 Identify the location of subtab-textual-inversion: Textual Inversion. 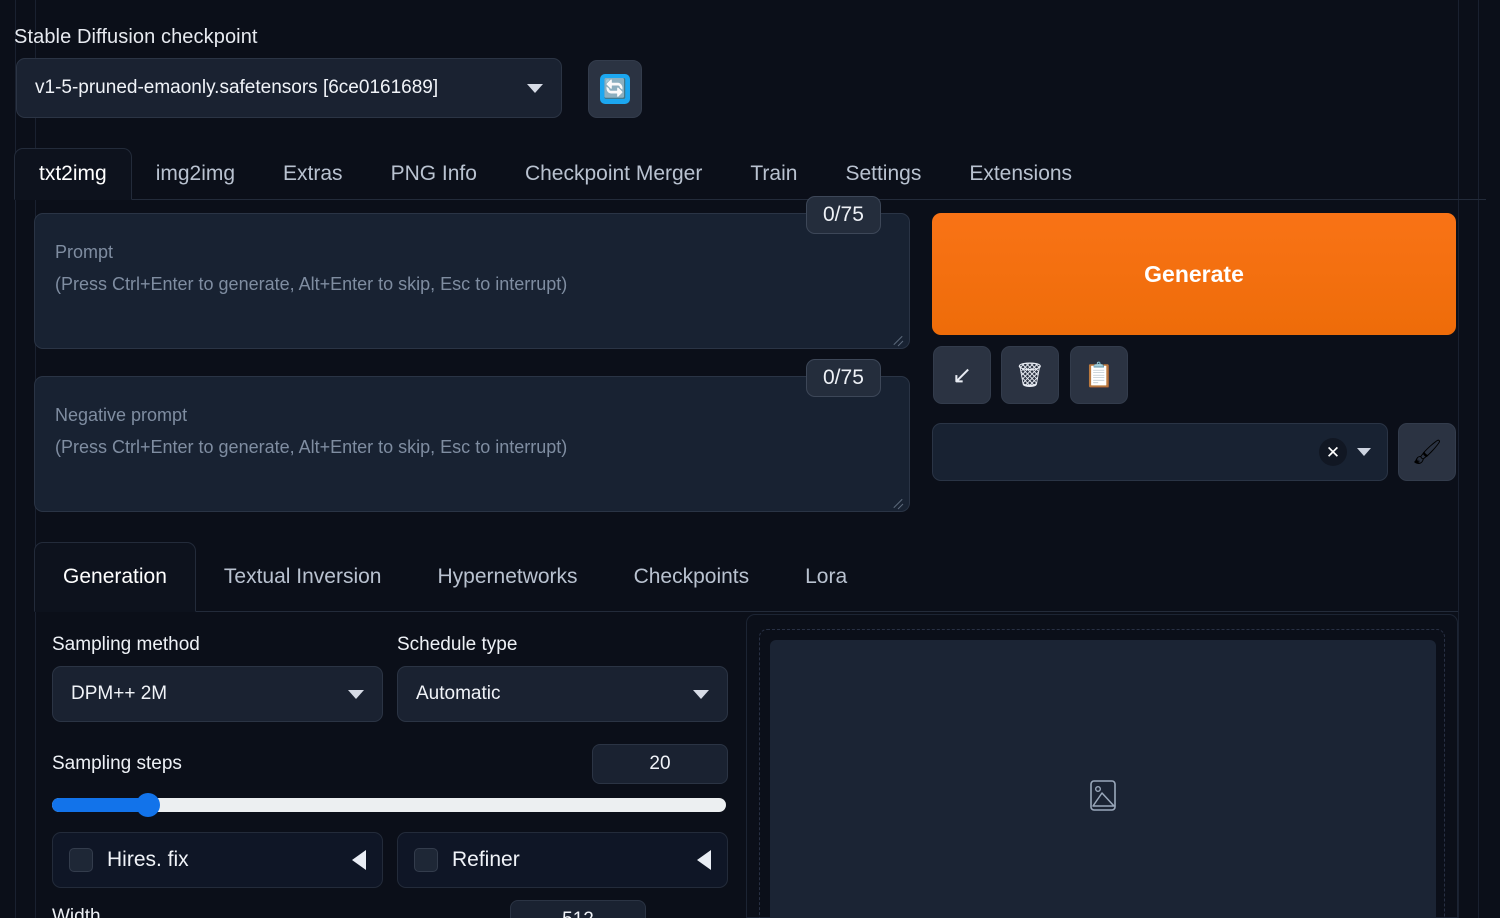
(303, 576).